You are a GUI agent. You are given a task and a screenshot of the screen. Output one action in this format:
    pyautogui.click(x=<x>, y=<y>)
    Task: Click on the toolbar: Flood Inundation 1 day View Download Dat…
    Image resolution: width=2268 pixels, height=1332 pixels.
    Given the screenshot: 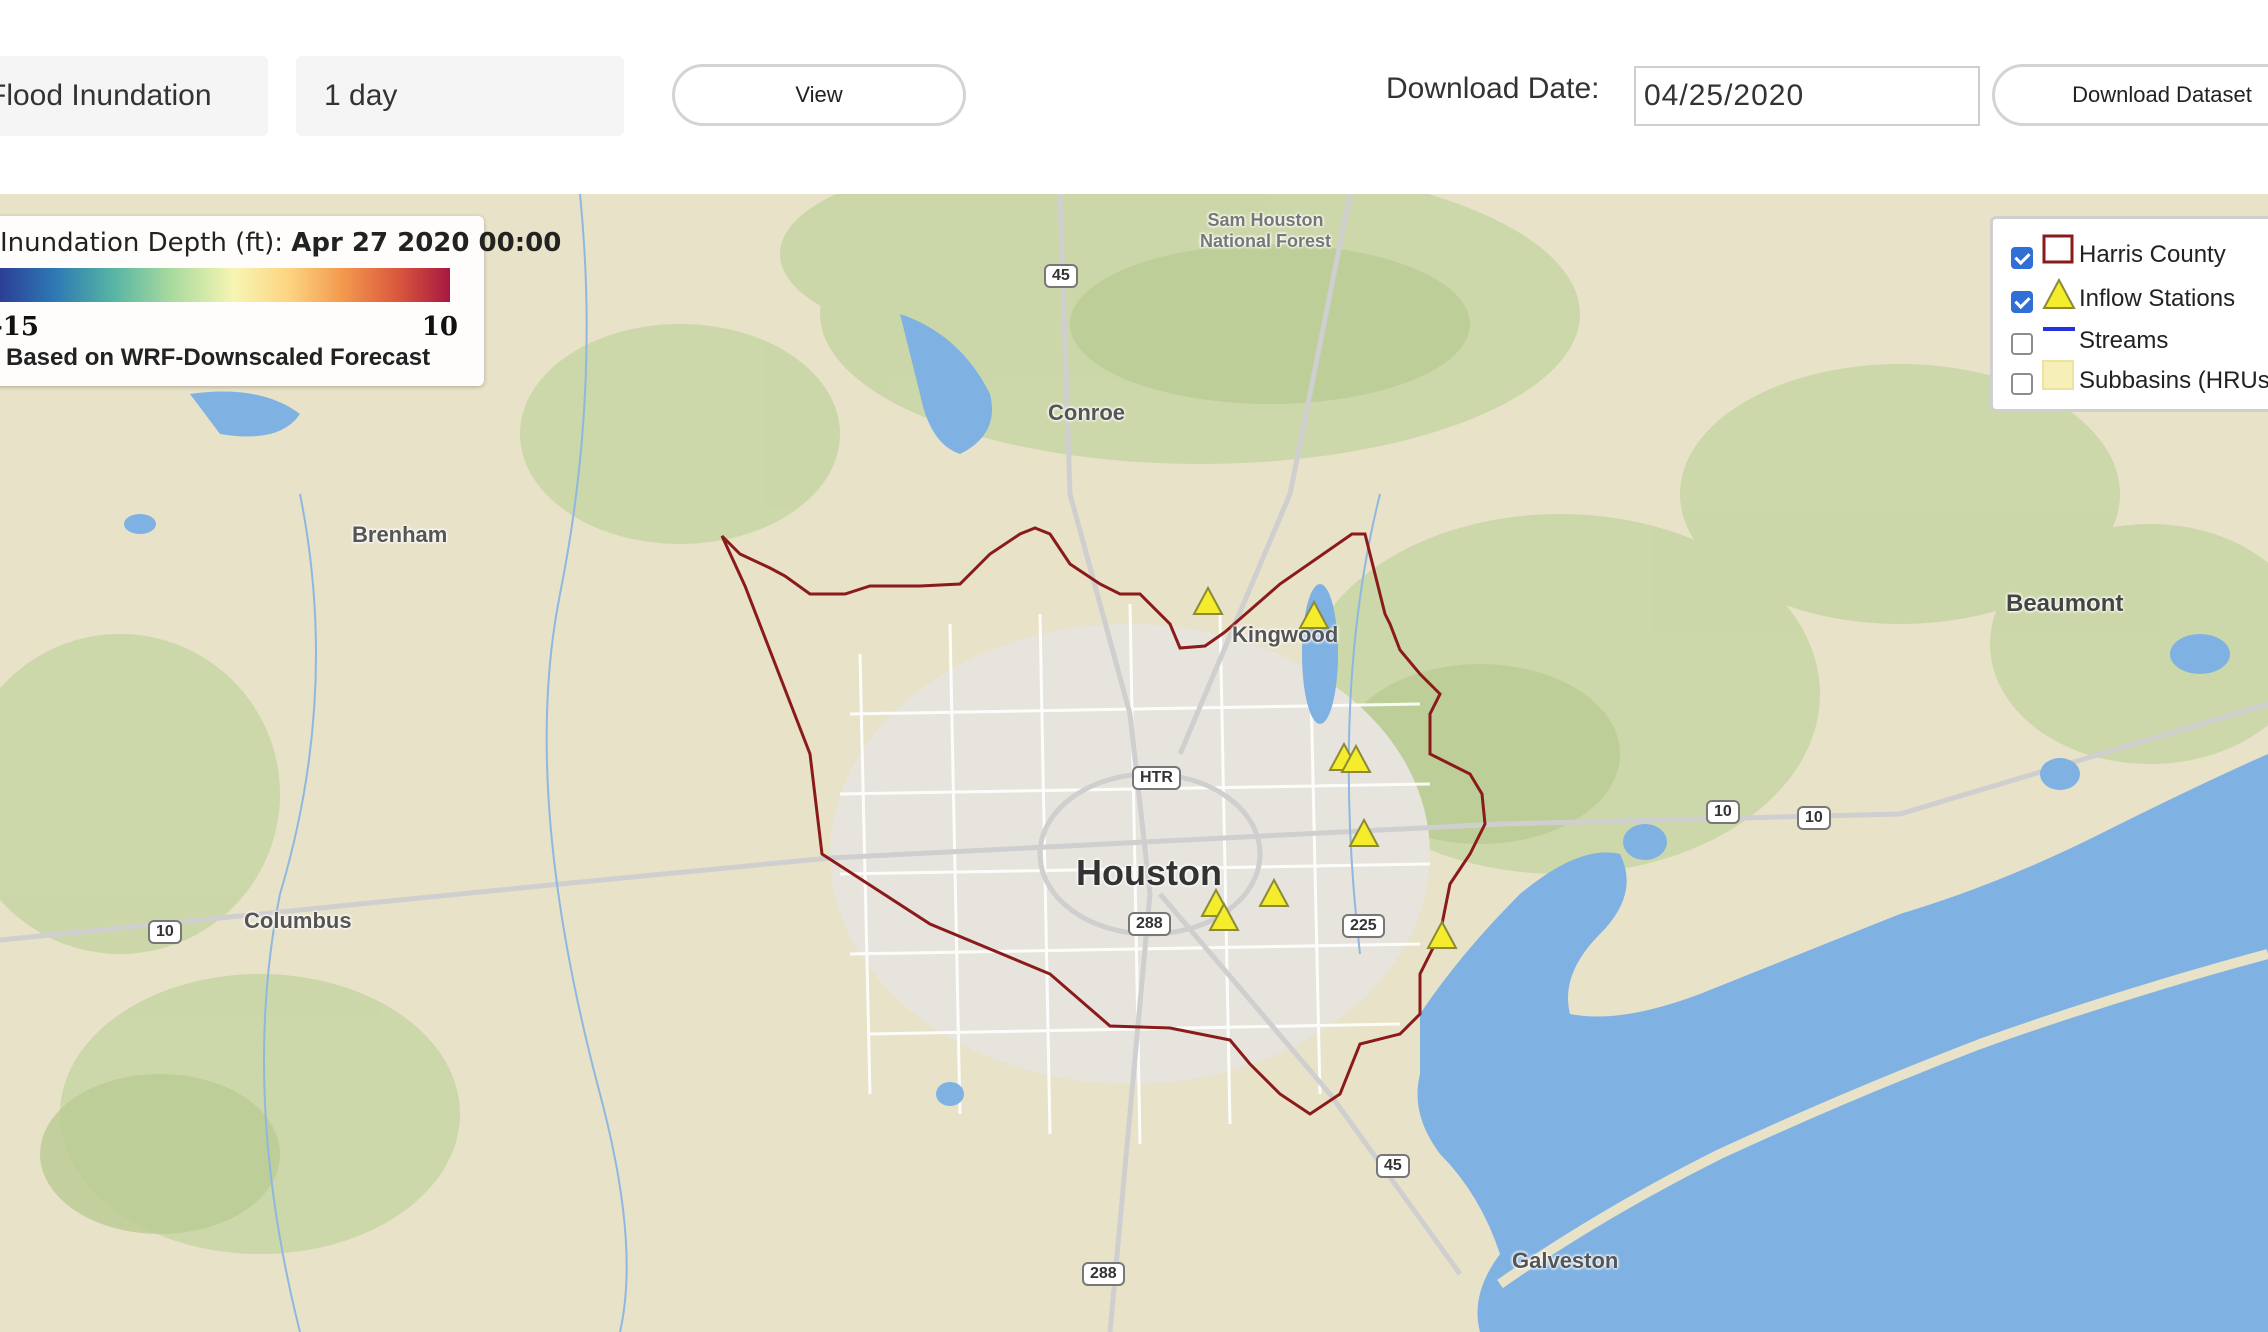 What is the action you would take?
    pyautogui.click(x=1134, y=97)
    